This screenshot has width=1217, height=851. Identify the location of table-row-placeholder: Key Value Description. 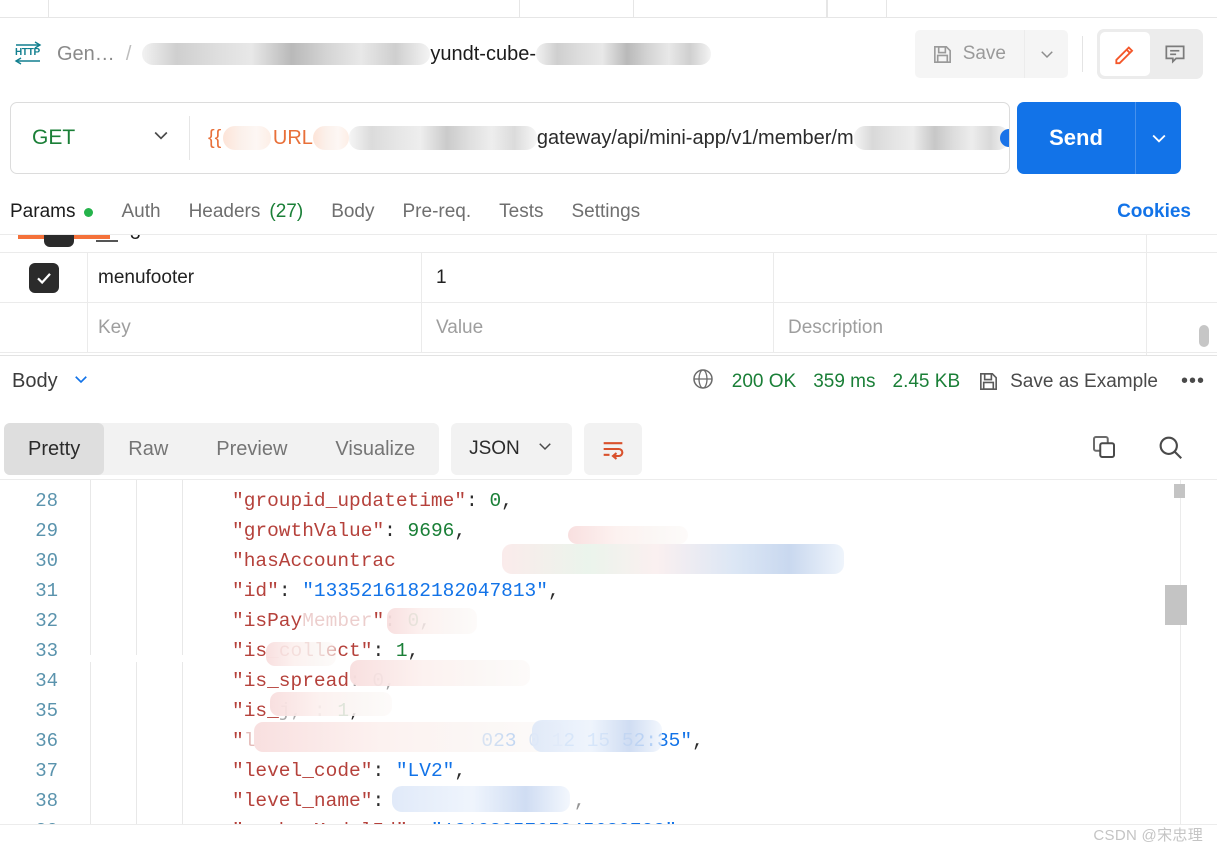
(608, 328).